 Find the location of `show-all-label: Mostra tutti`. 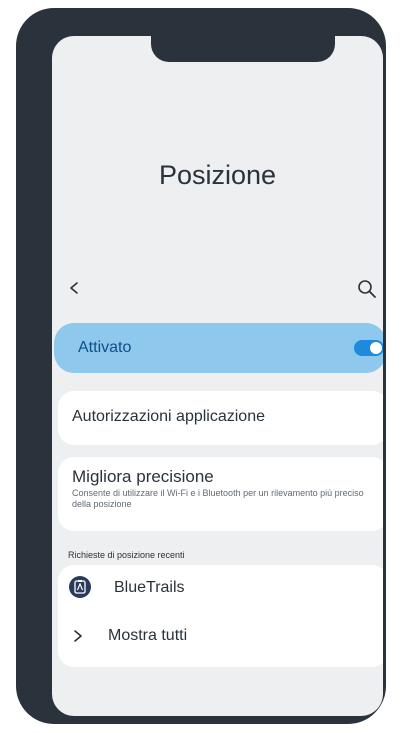

show-all-label: Mostra tutti is located at coordinates (148, 635).